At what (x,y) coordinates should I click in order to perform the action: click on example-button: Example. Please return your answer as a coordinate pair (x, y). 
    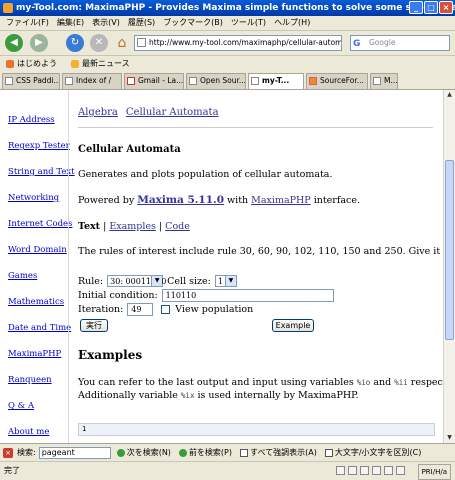
    Looking at the image, I should click on (293, 325).